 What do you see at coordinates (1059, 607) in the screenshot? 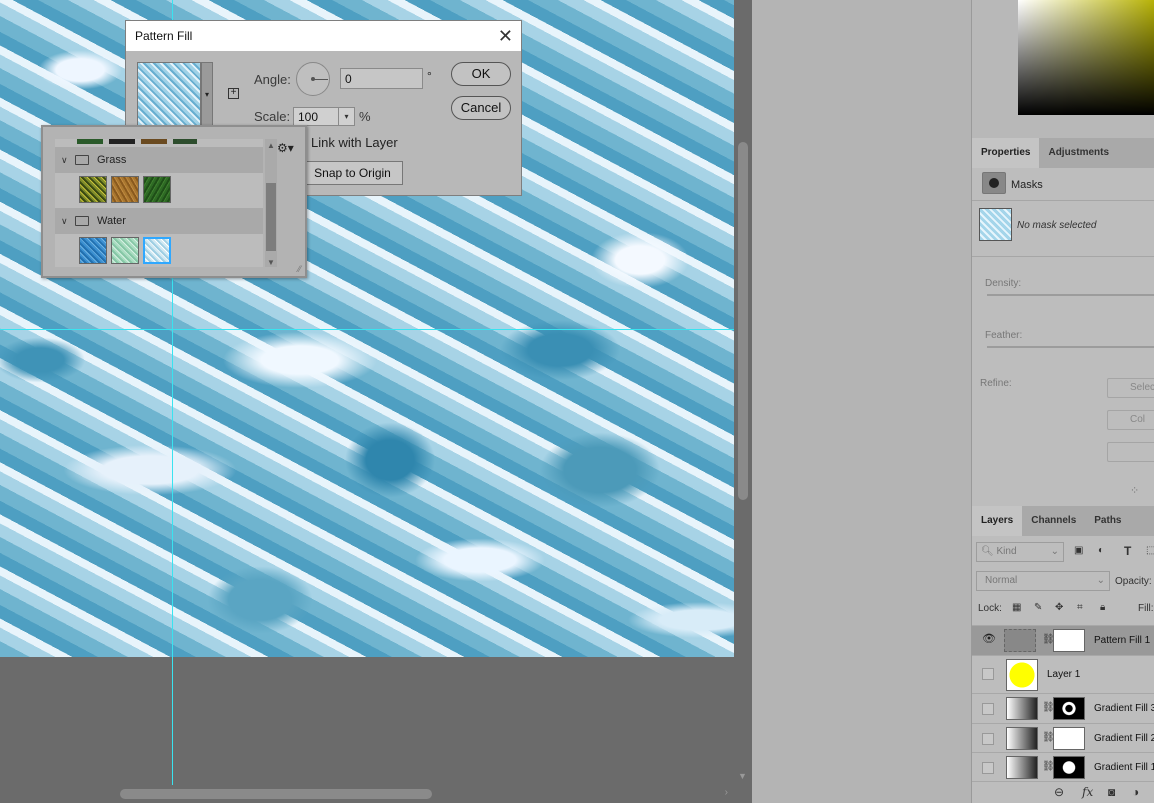
I see `lock-position-icon: ✥` at bounding box center [1059, 607].